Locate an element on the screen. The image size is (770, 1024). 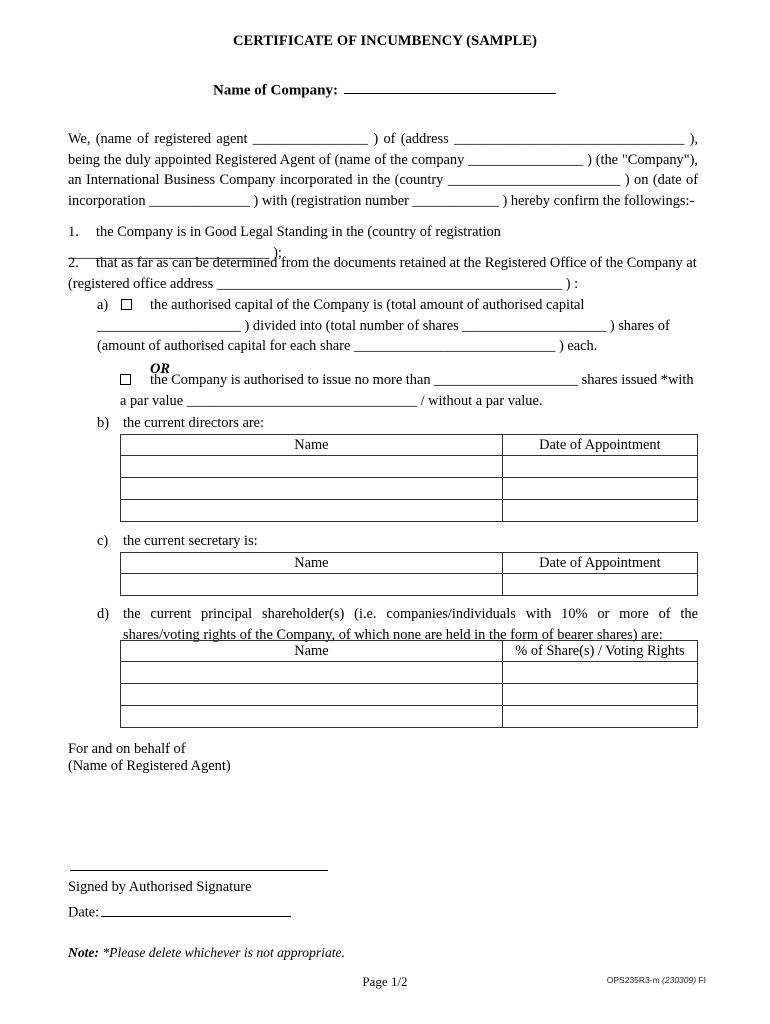
clause-2c-text: the current secretary is: is located at coordinates (190, 541).